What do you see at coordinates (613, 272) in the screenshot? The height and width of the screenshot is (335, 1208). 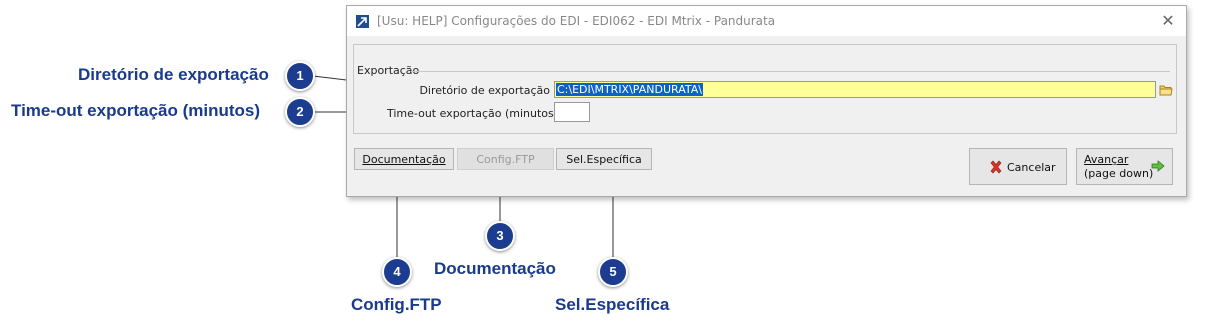 I see `annotation-badge-5: 5` at bounding box center [613, 272].